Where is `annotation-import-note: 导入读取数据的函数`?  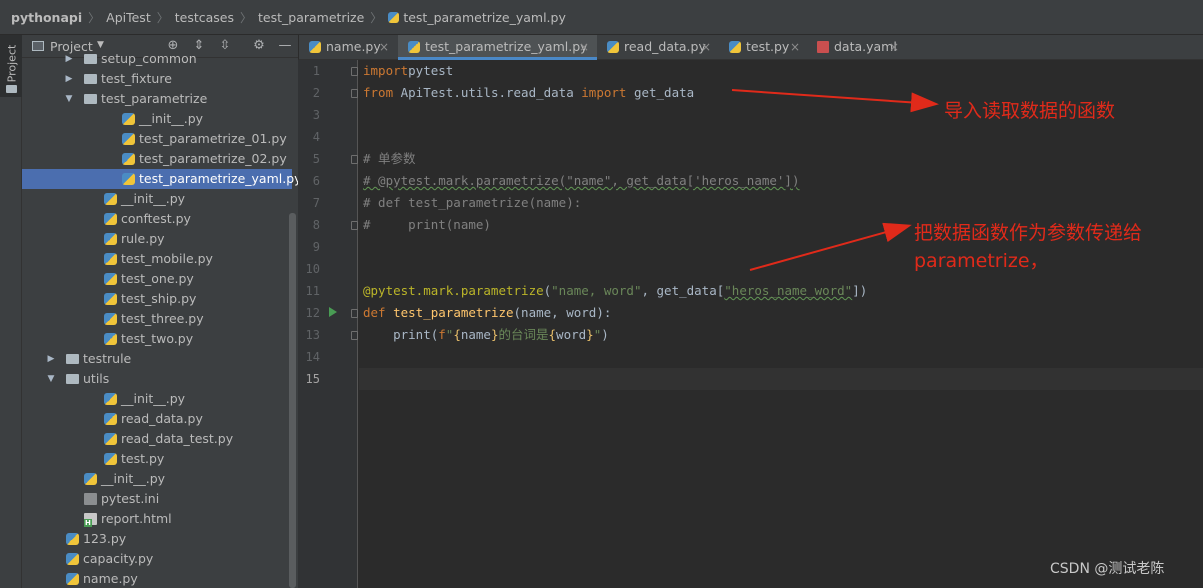 annotation-import-note: 导入读取数据的函数 is located at coordinates (1030, 111).